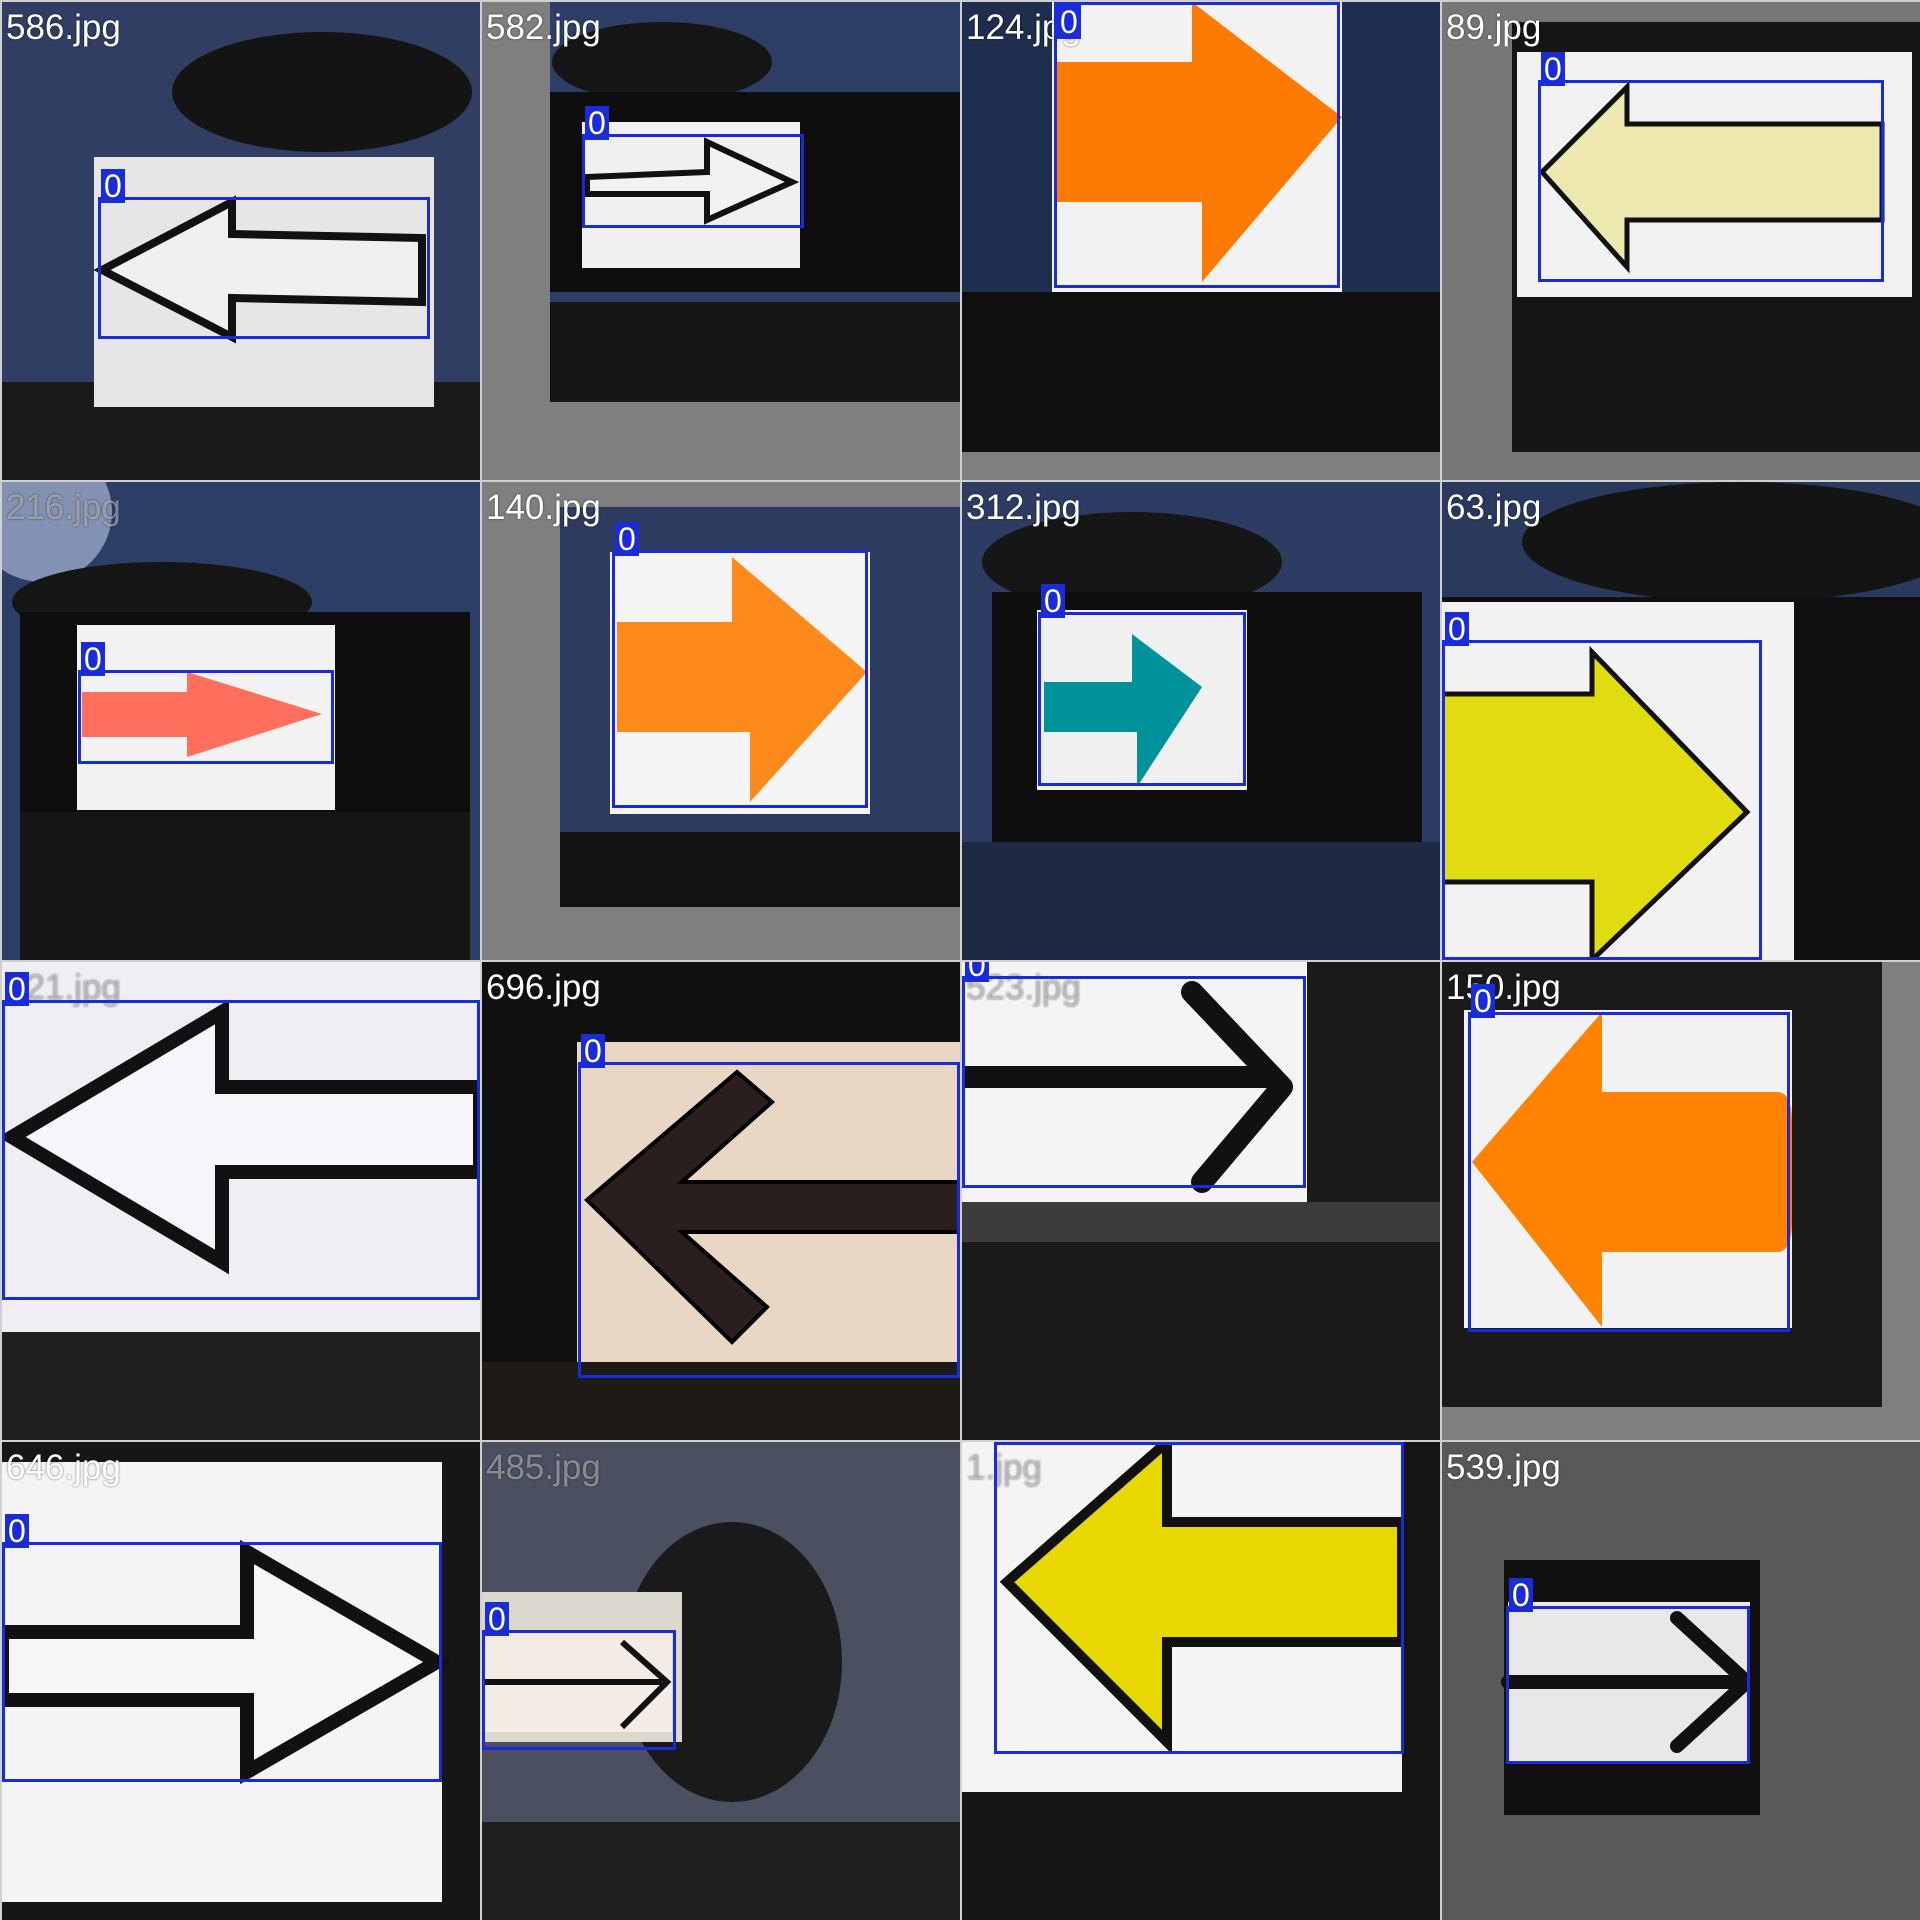 This screenshot has width=1920, height=1920. What do you see at coordinates (1503, 987) in the screenshot?
I see `file-name: 150.jpg` at bounding box center [1503, 987].